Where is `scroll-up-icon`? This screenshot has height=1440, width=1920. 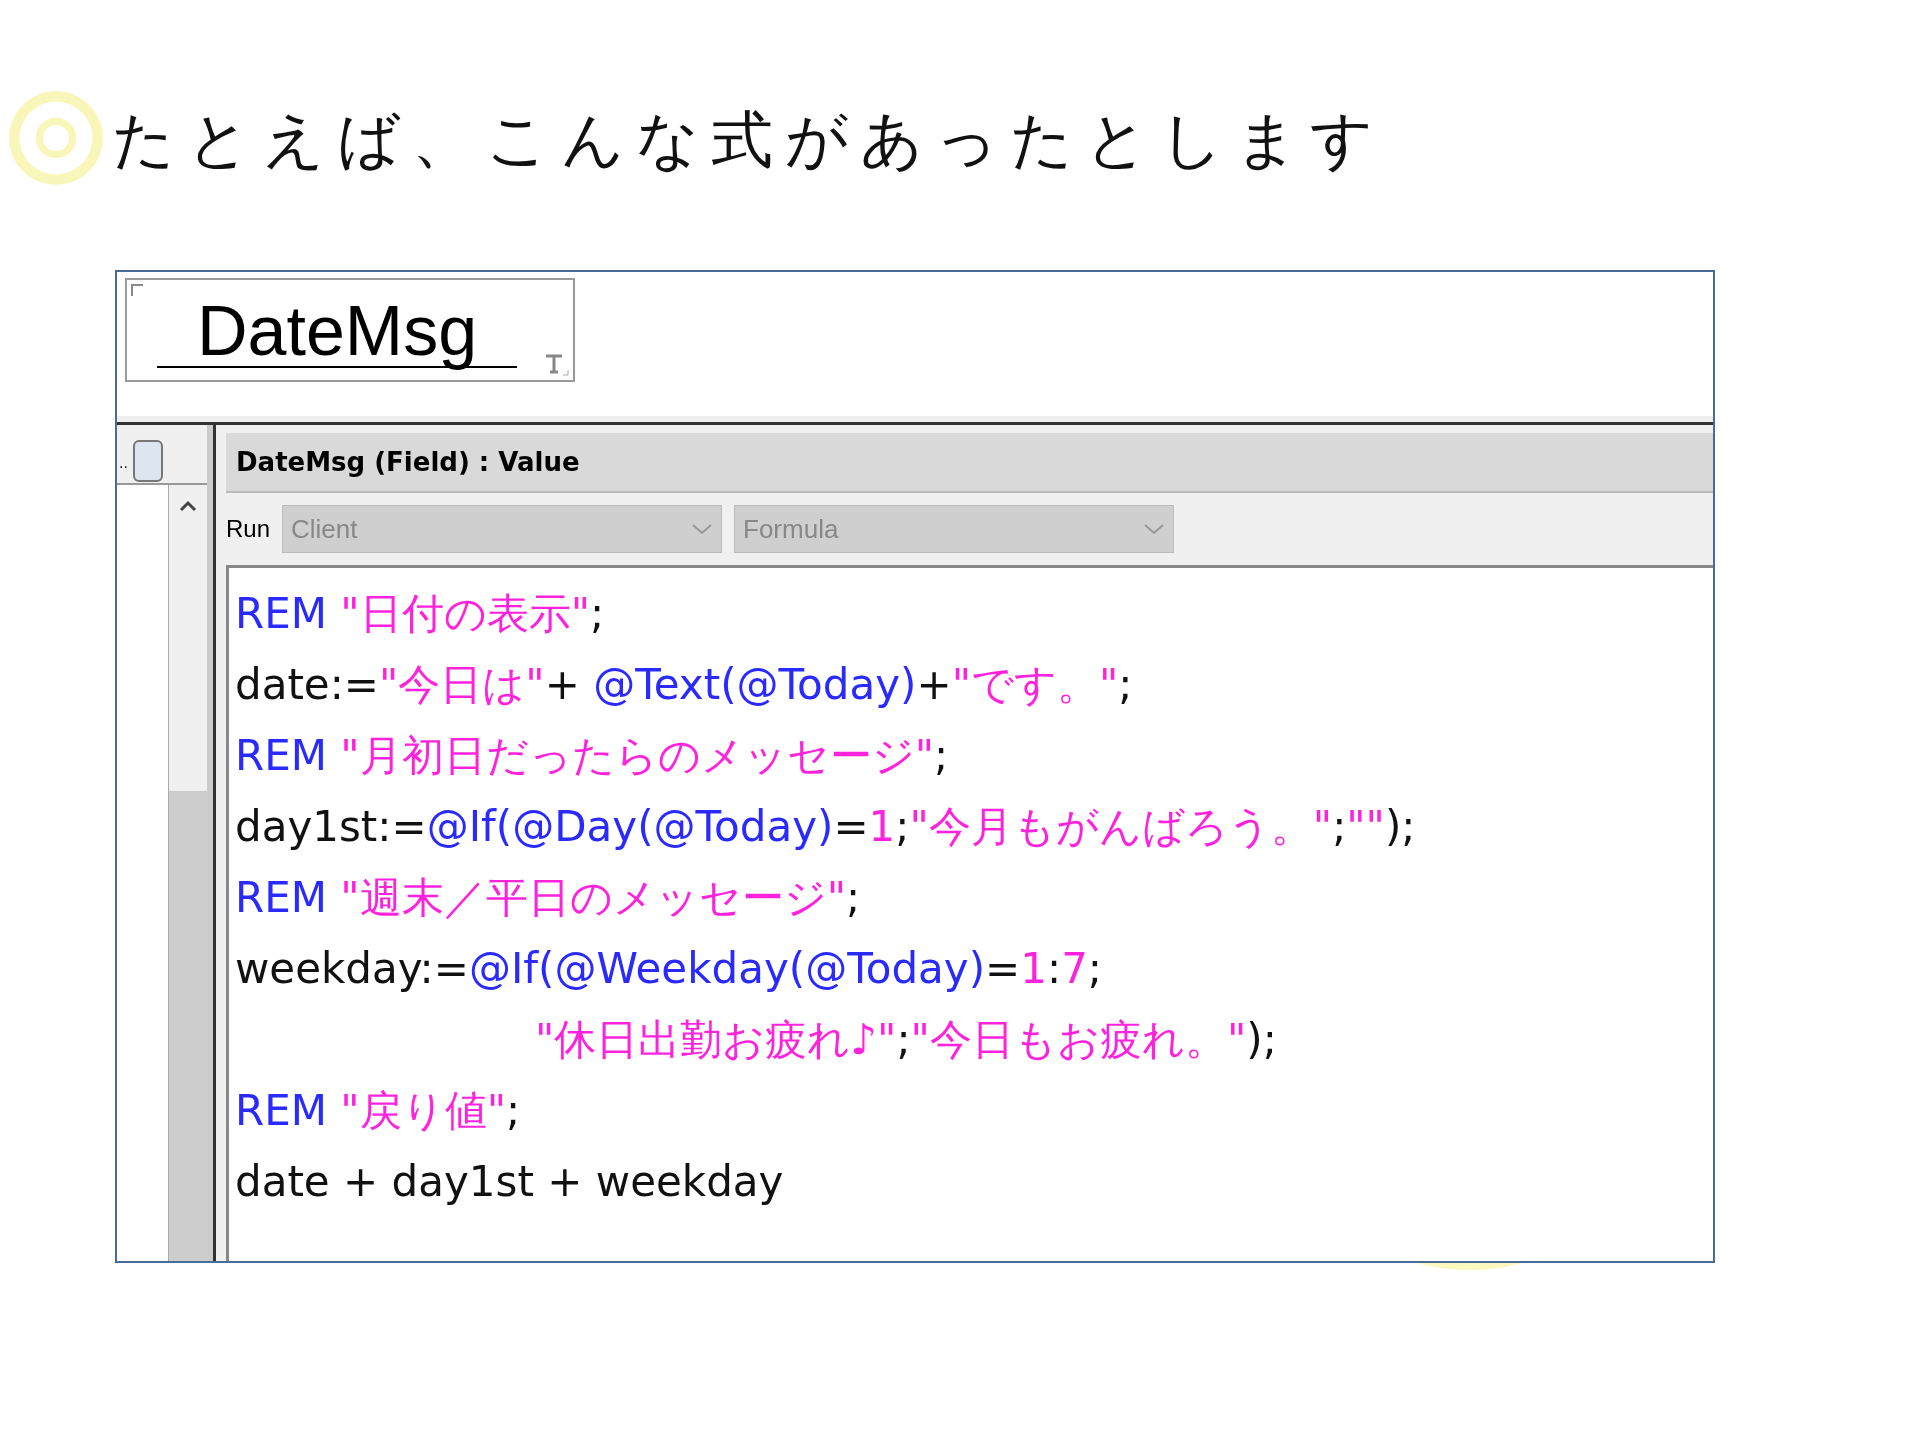 scroll-up-icon is located at coordinates (188, 506).